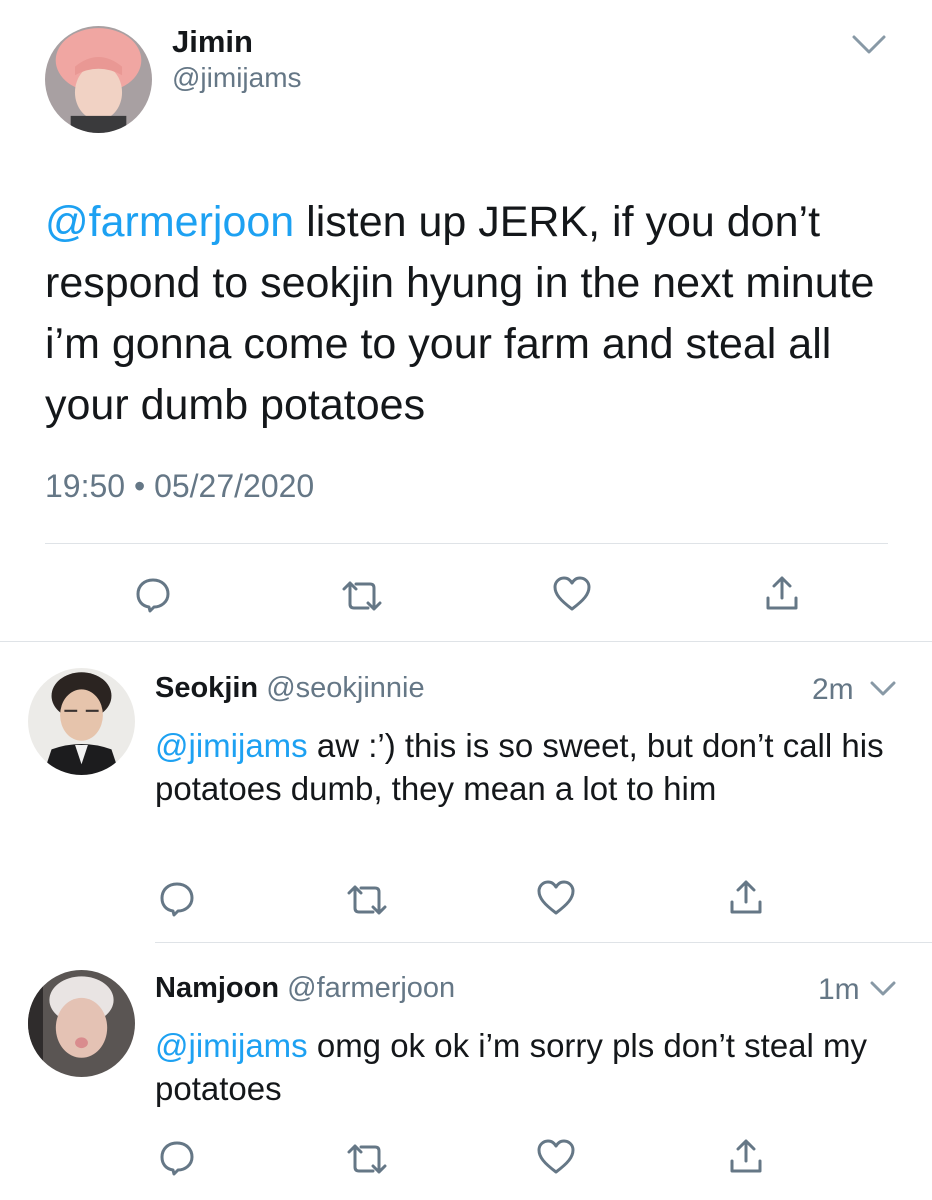 Image resolution: width=932 pixels, height=1200 pixels. I want to click on reply-time: 2m, so click(833, 690).